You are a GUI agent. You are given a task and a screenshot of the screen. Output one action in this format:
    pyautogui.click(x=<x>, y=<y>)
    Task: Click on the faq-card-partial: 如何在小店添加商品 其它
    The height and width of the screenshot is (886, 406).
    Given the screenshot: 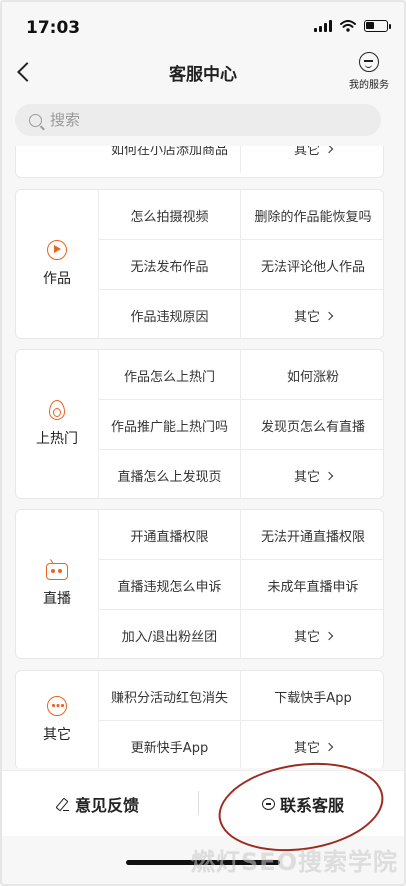 What is the action you would take?
    pyautogui.click(x=199, y=162)
    